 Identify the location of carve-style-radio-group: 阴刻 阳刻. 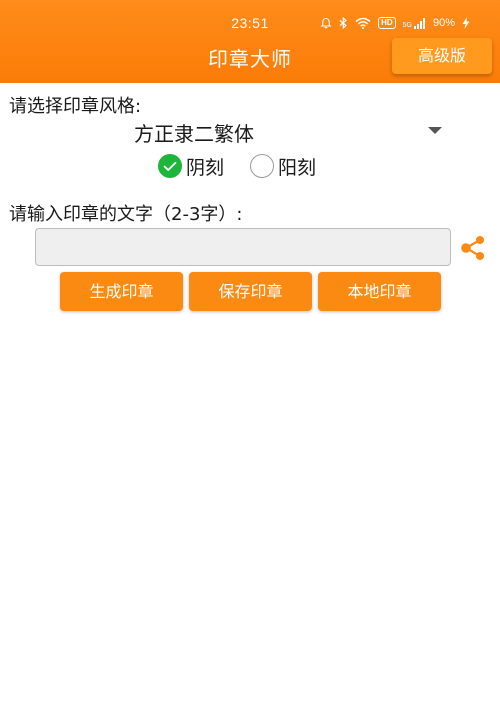
(250, 166).